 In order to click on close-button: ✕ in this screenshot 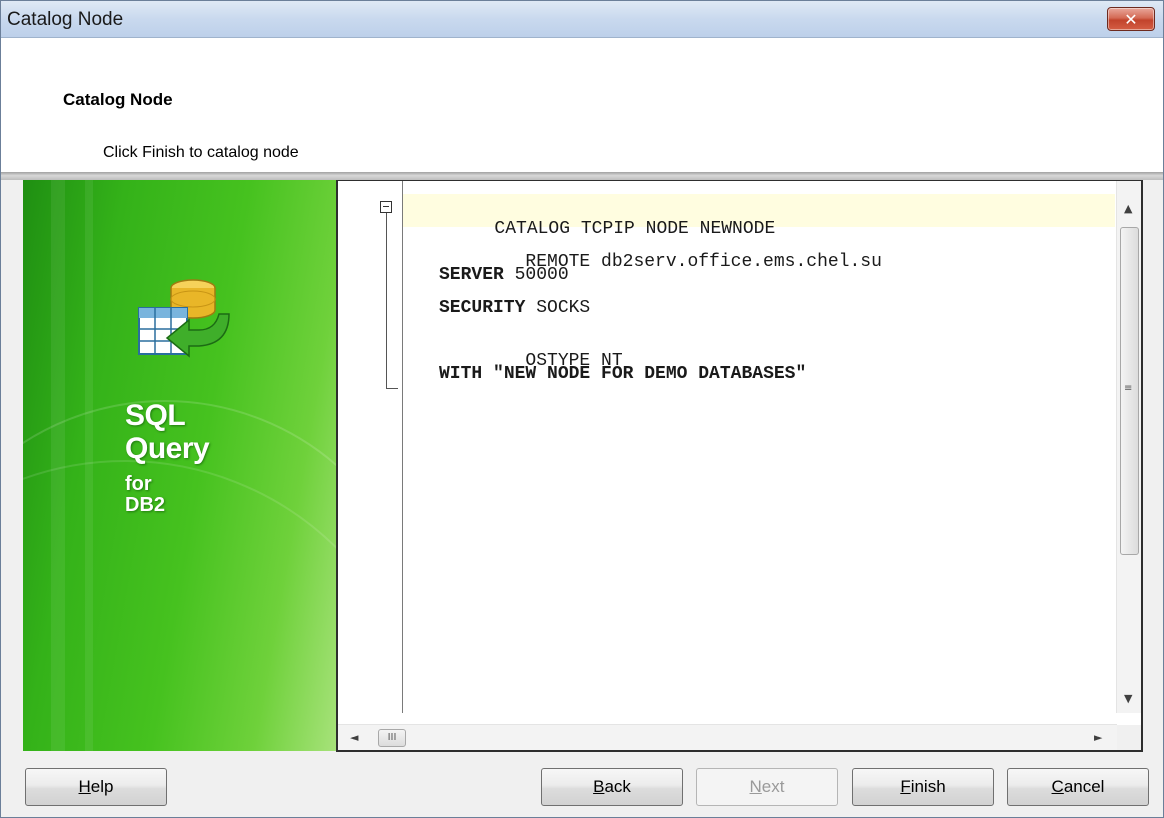, I will do `click(1131, 19)`.